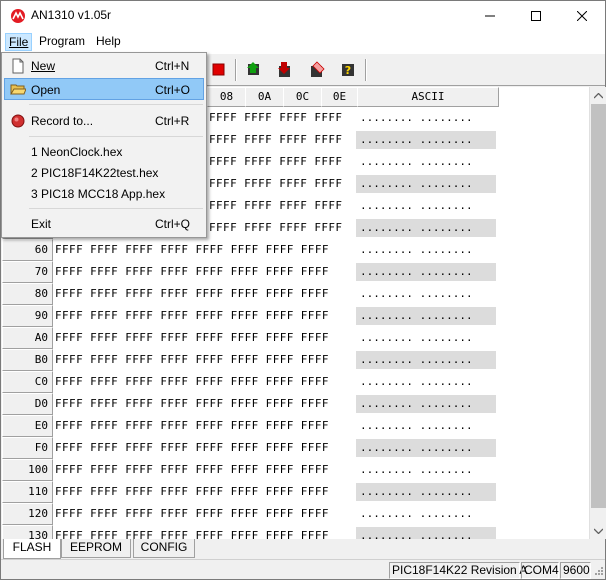 This screenshot has width=606, height=580. Describe the element at coordinates (41, 224) in the screenshot. I see `menu-item-exit-label: Exit` at that location.